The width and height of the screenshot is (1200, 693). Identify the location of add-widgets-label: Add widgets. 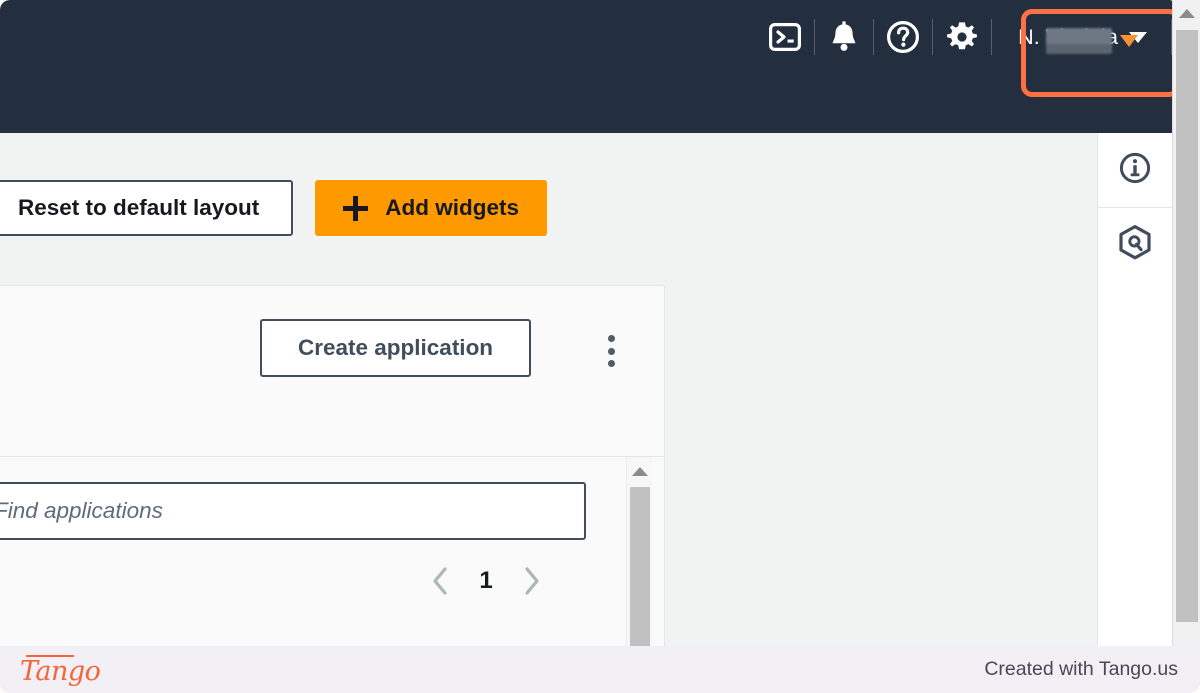
(452, 207).